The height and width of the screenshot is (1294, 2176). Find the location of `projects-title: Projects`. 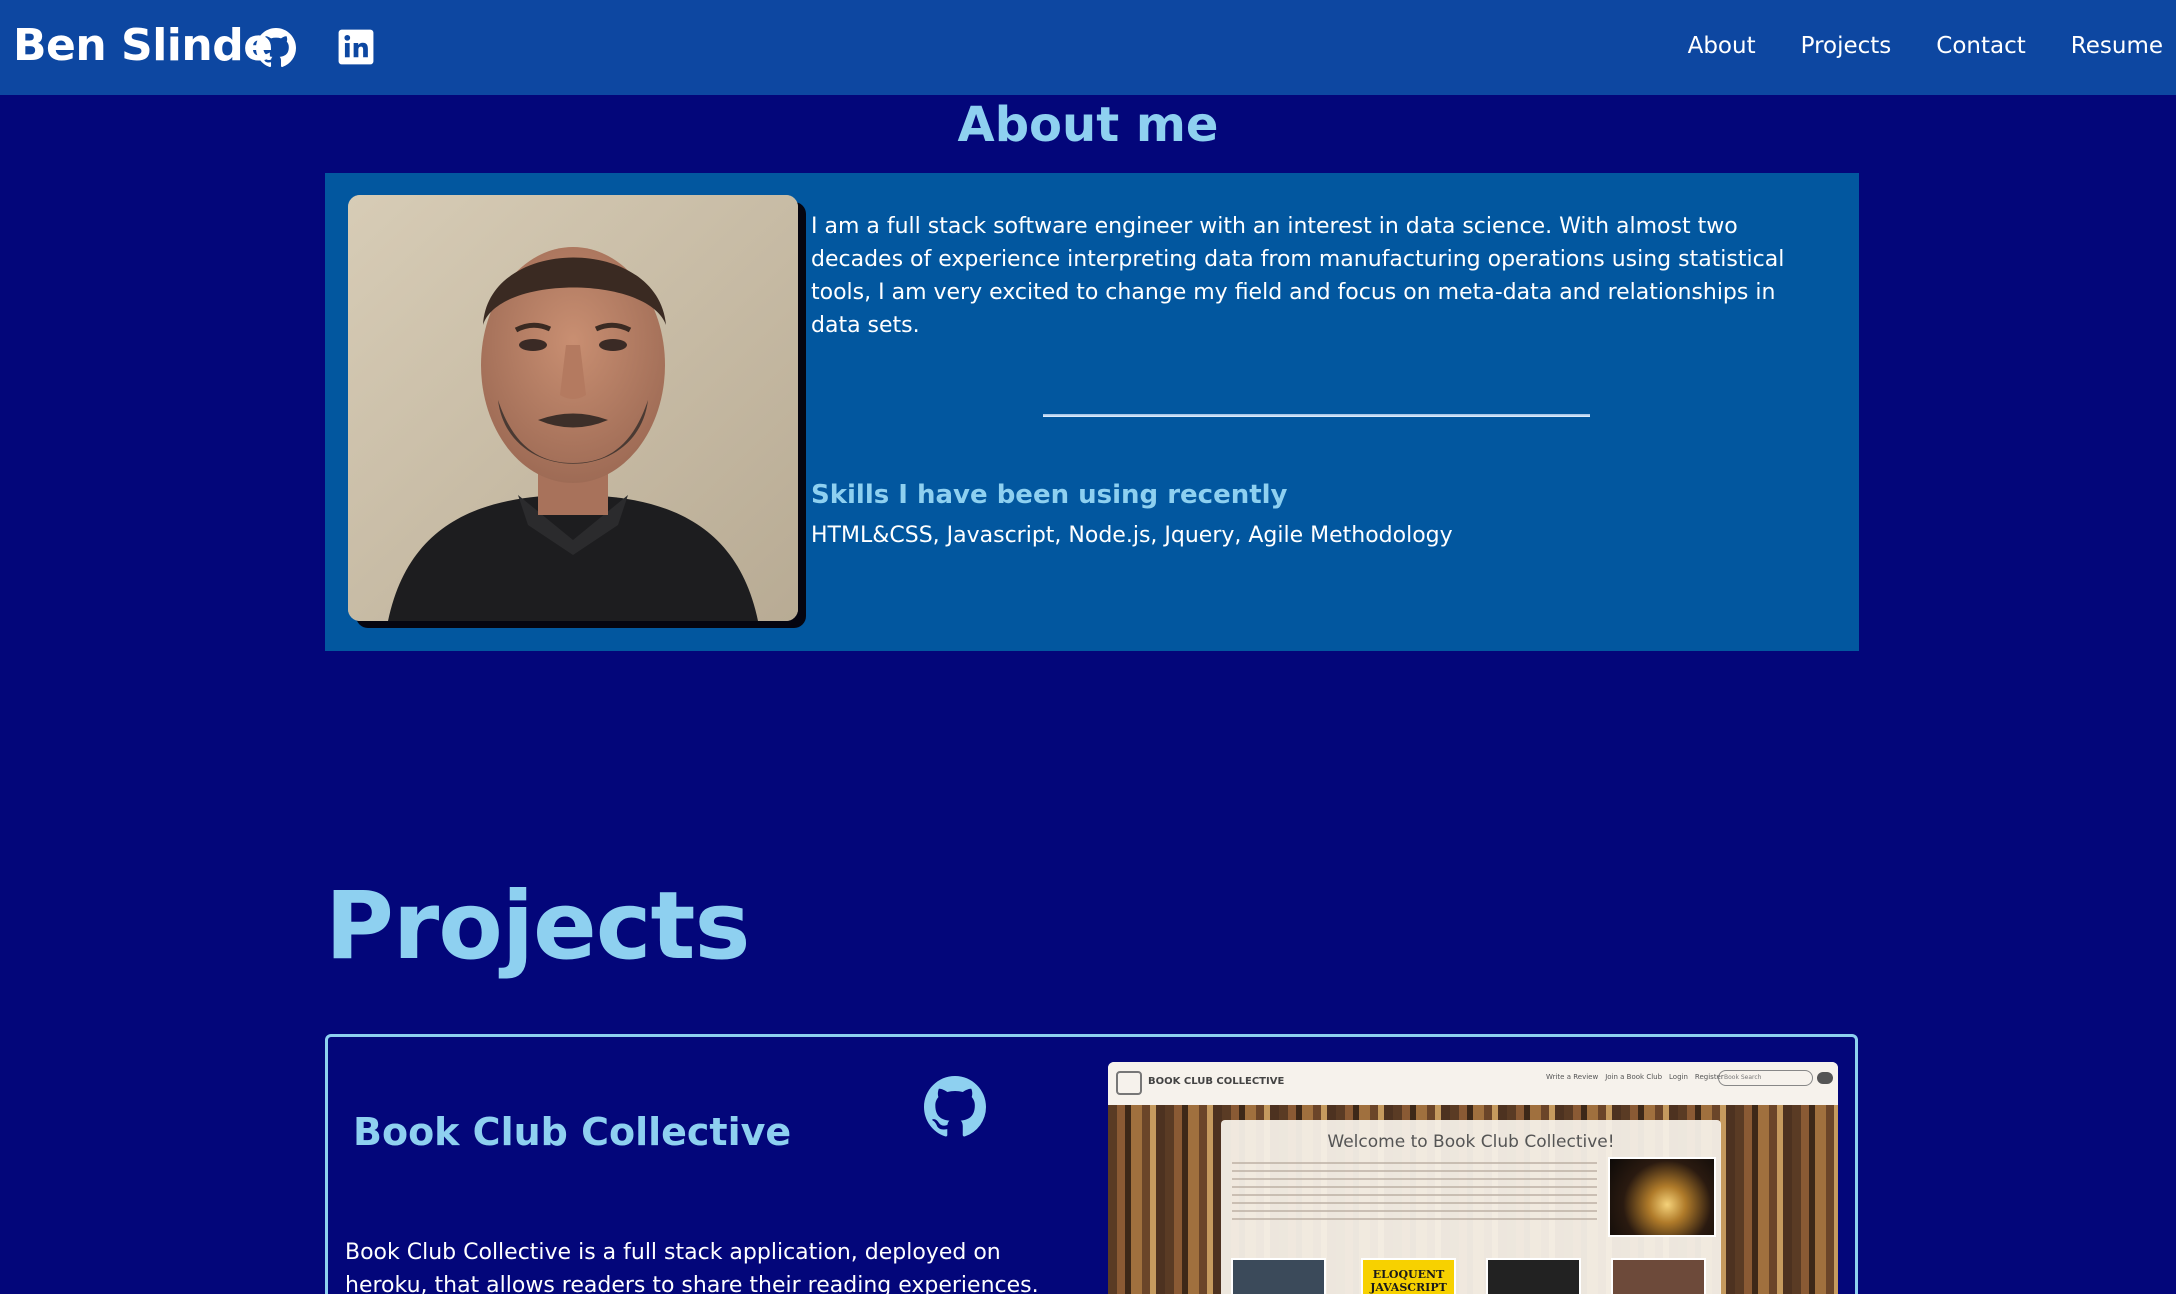

projects-title: Projects is located at coordinates (537, 926).